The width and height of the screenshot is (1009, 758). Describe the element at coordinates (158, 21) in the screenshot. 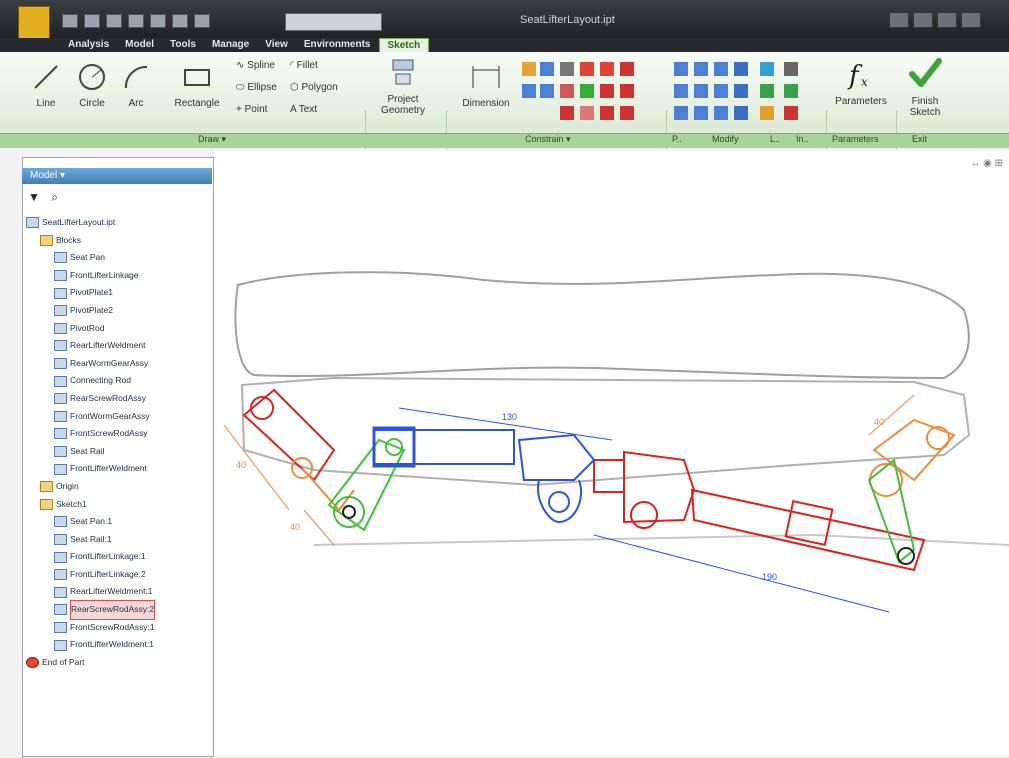

I see `redo-icon` at that location.